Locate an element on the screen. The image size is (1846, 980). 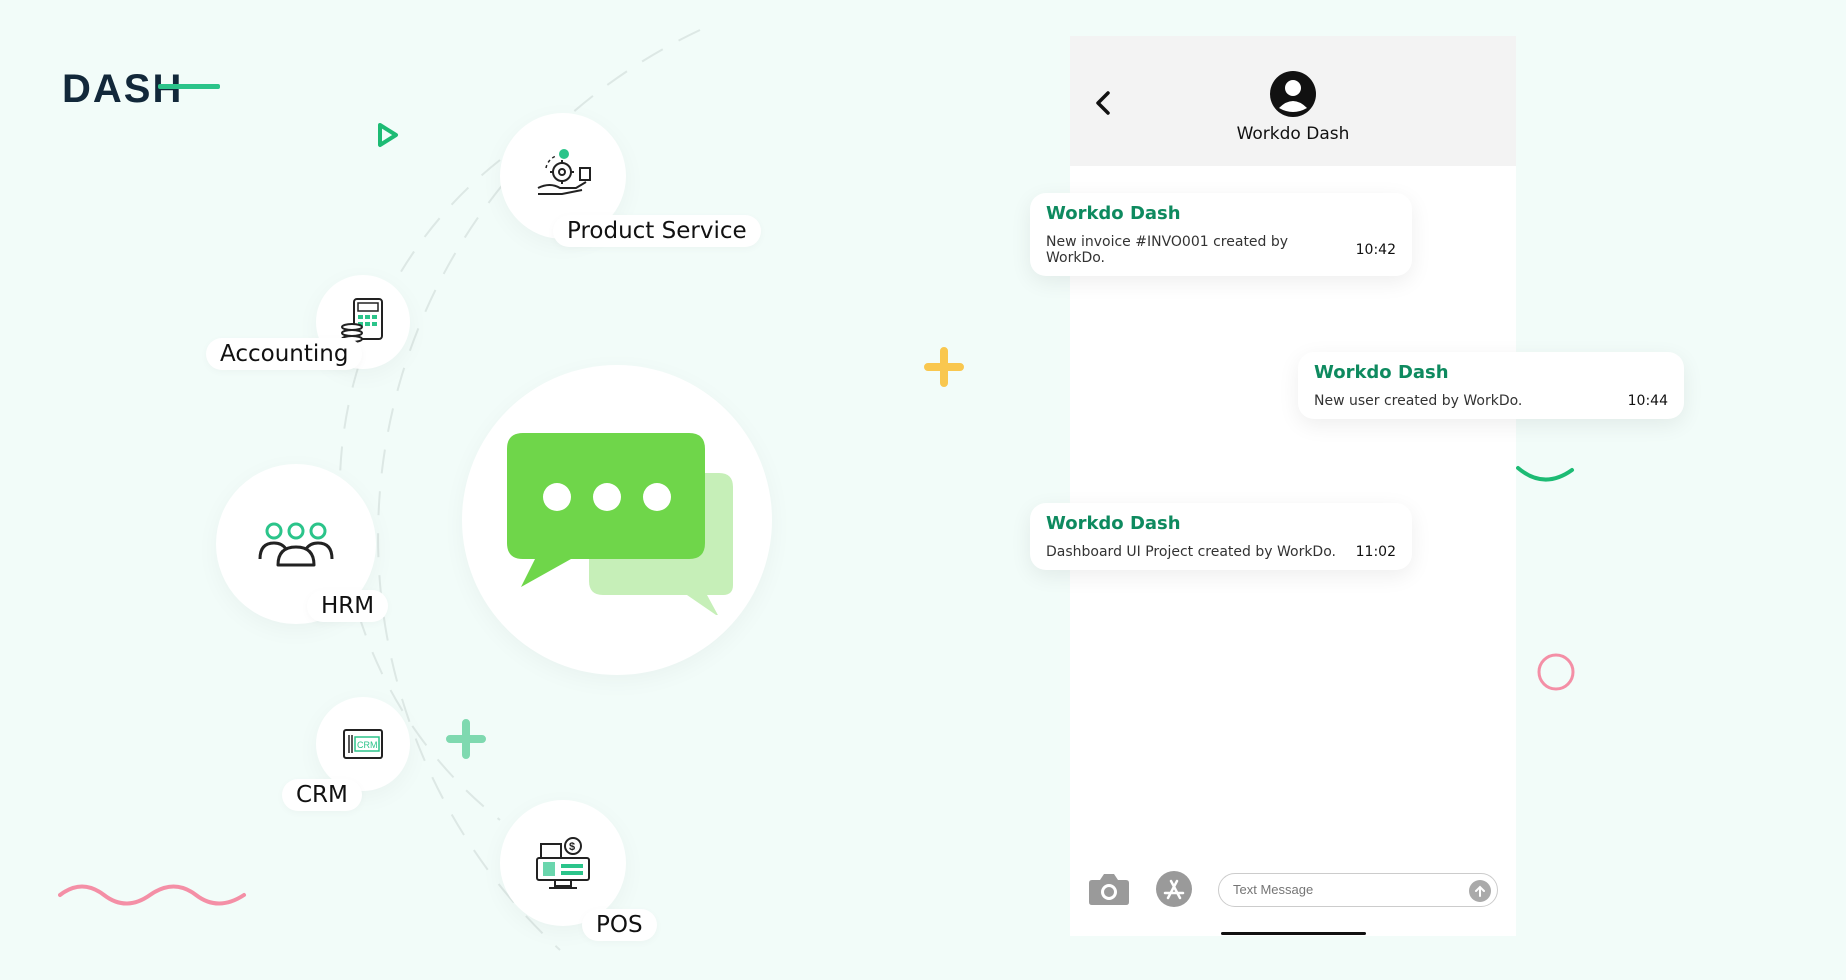
contact-name: Workdo Dash is located at coordinates (1293, 134).